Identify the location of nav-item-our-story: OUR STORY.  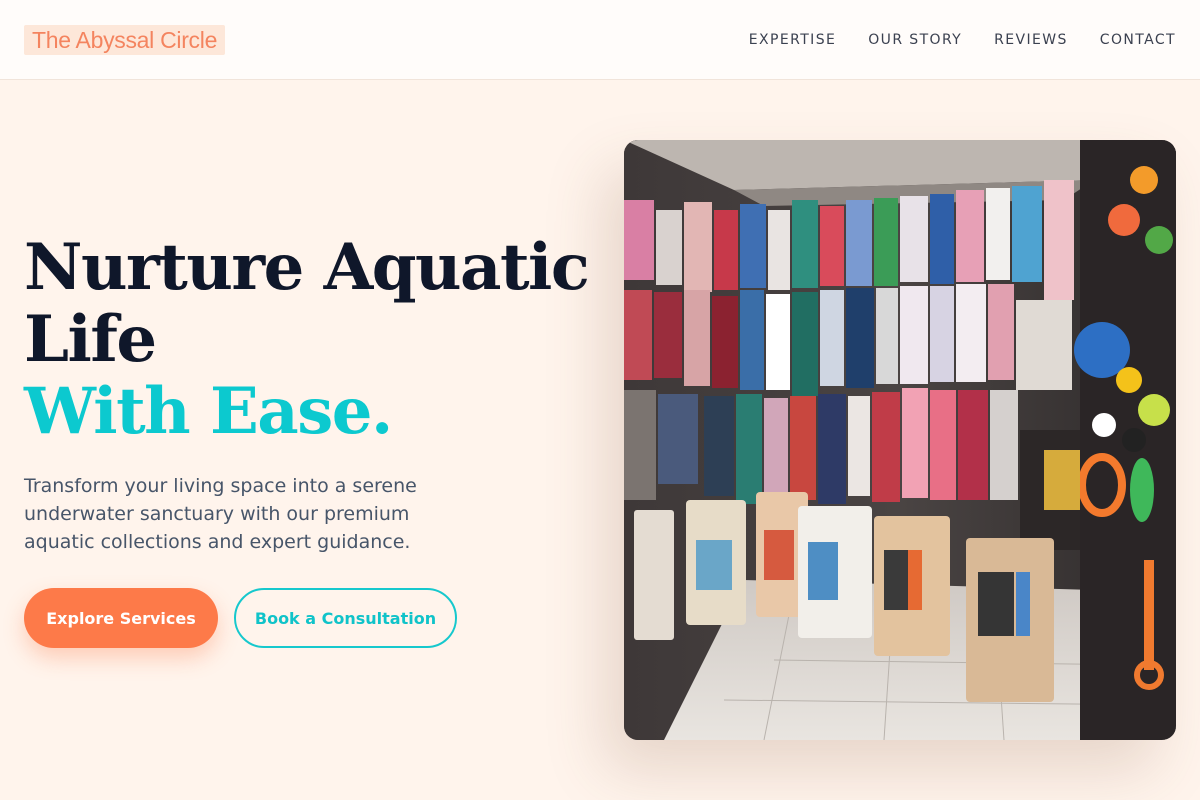
(915, 40).